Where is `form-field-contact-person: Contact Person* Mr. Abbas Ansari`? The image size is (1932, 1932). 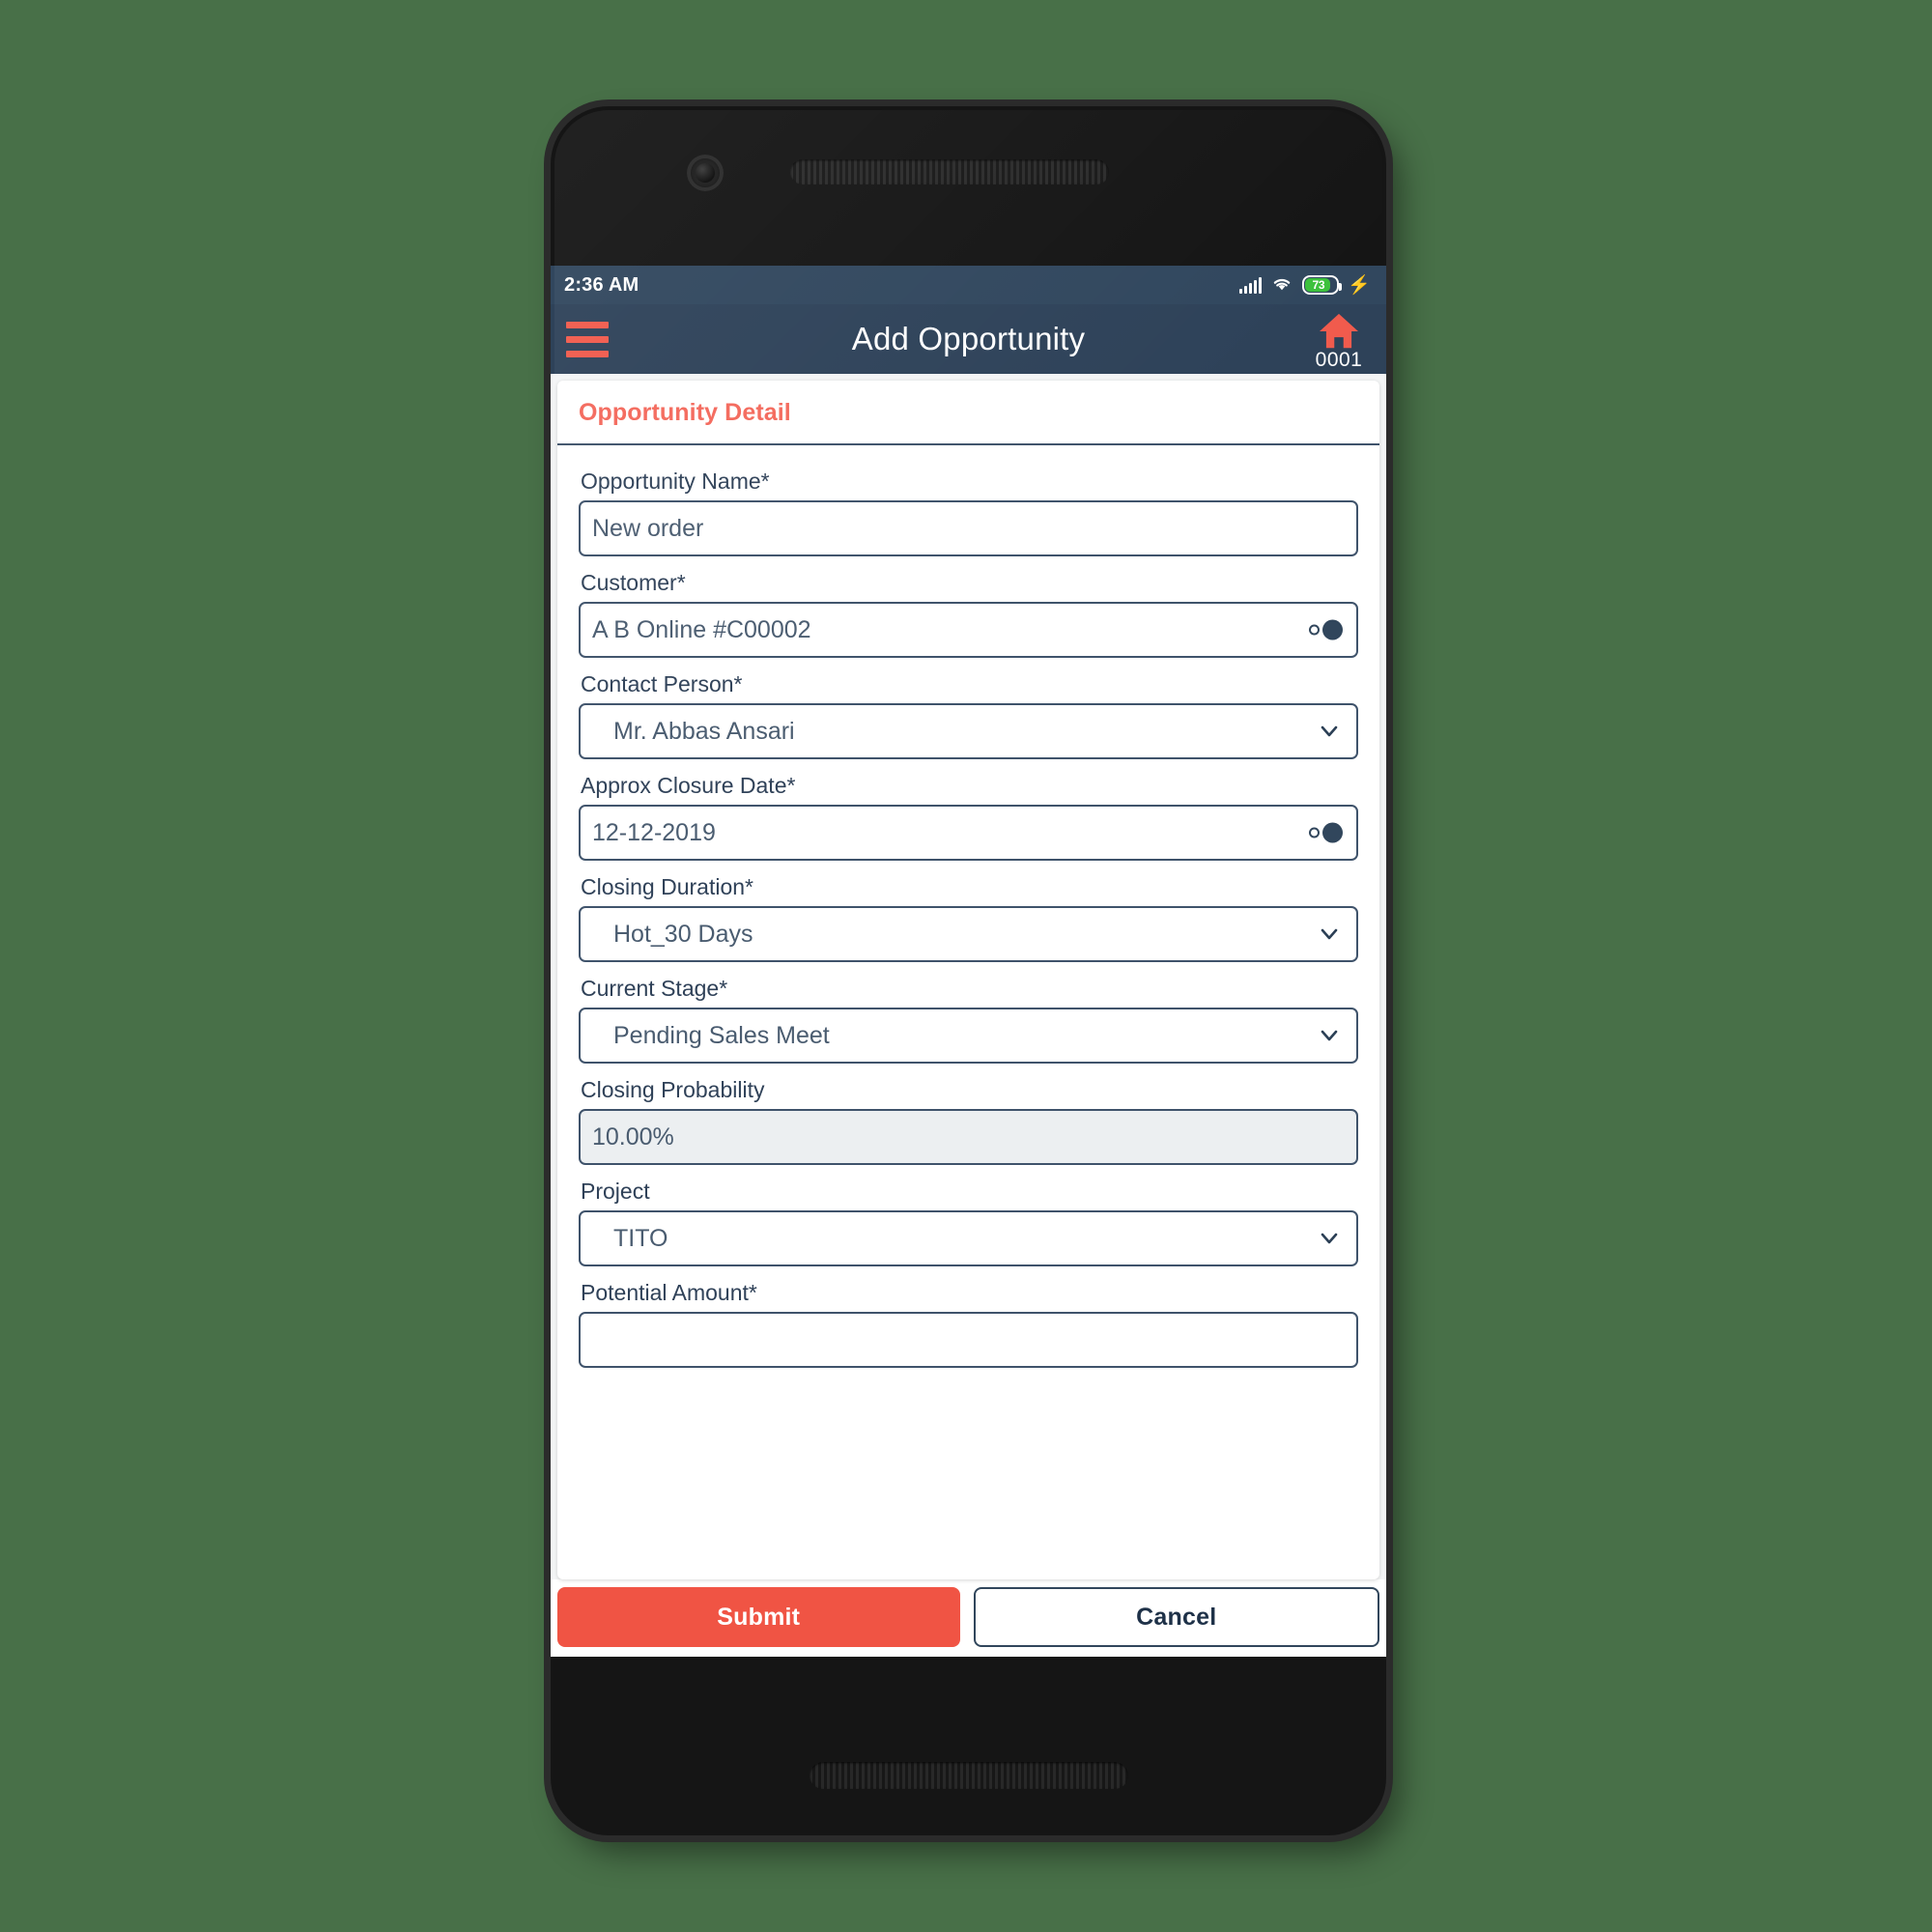 form-field-contact-person: Contact Person* Mr. Abbas Ansari is located at coordinates (968, 715).